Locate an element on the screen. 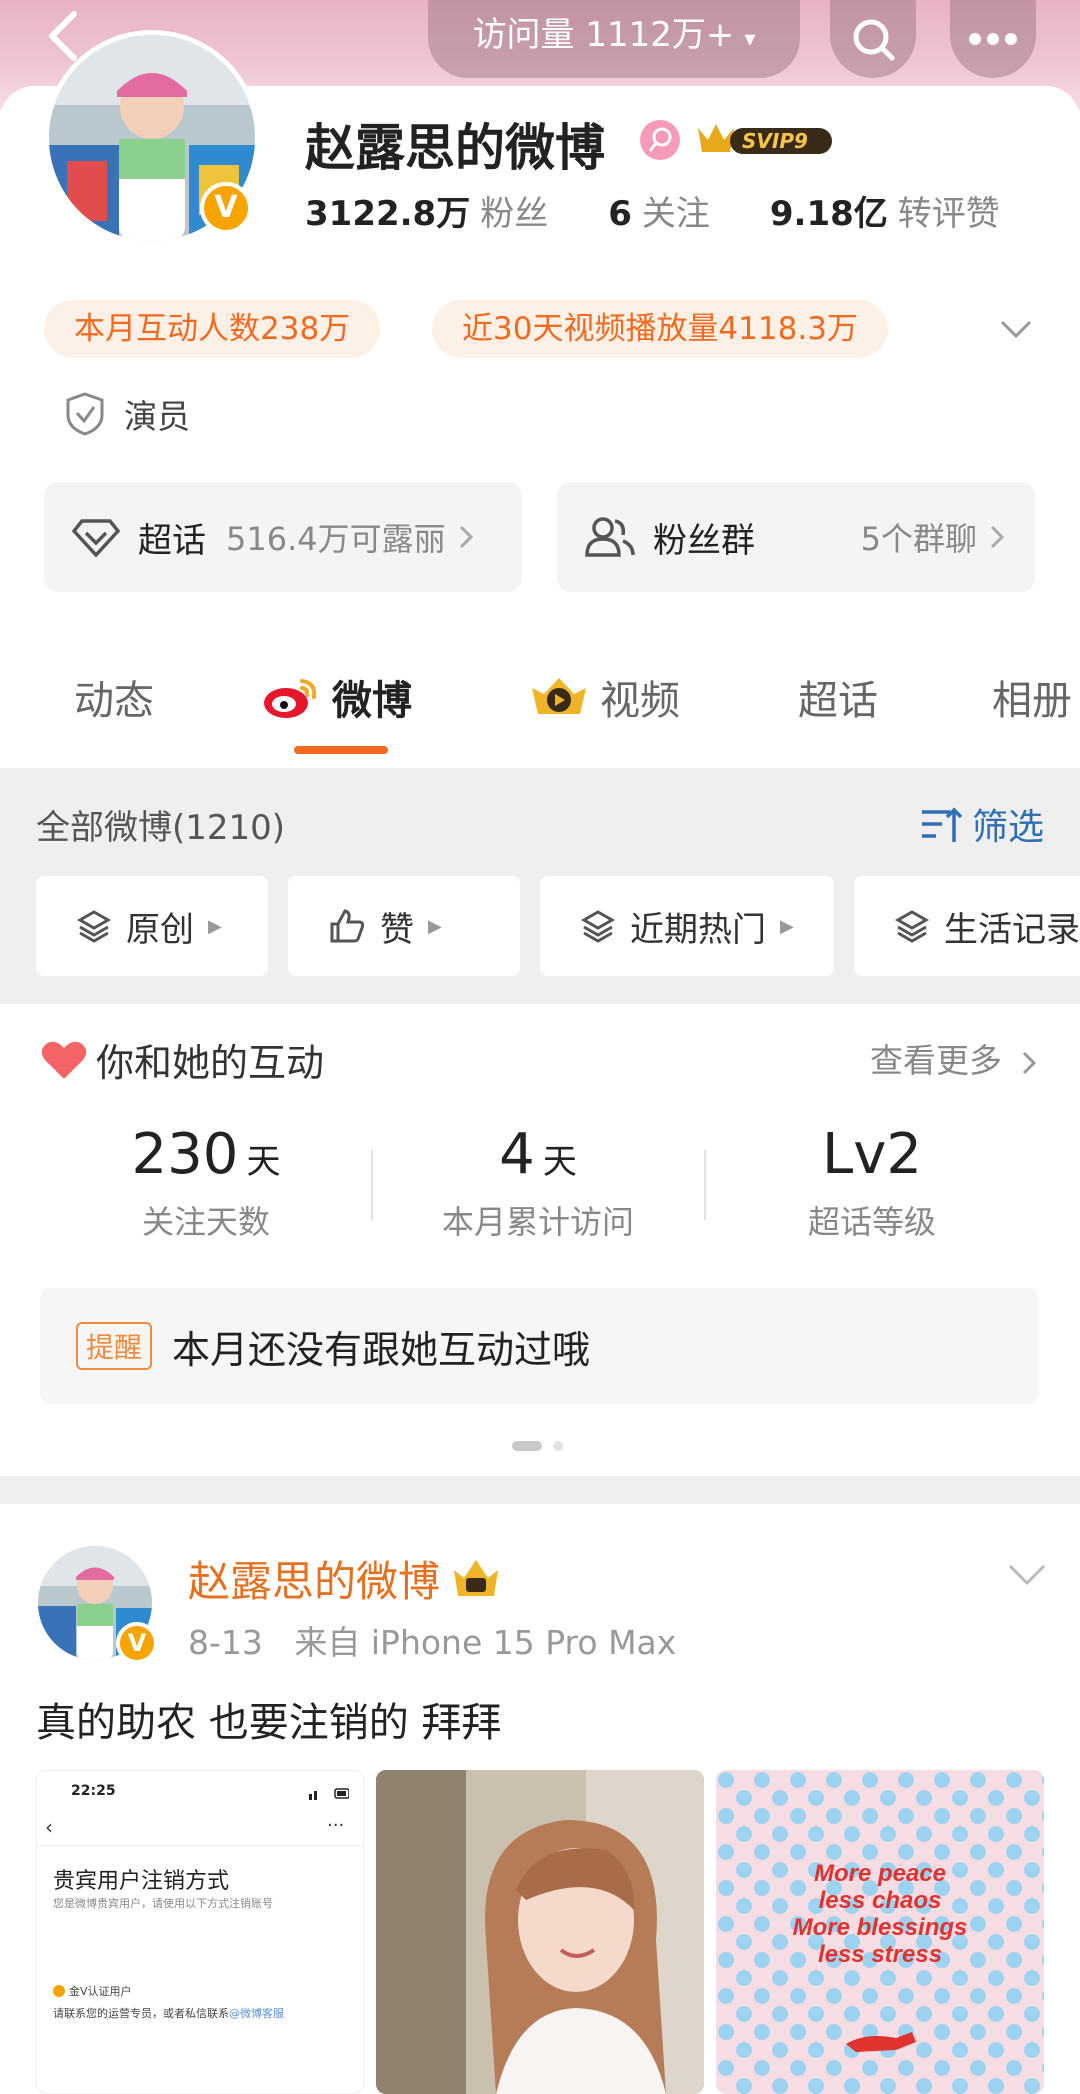 This screenshot has height=2094, width=1080. reminder-banner: 提醒 本月还没有跟她互动过哦 is located at coordinates (539, 1346).